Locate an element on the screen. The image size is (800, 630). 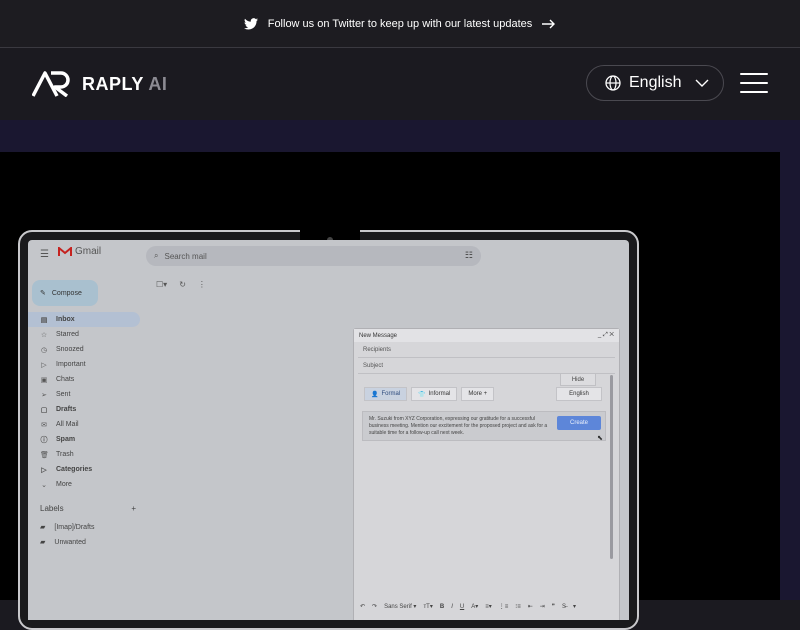
draft-icon: ▢ is located at coordinates (44, 410).